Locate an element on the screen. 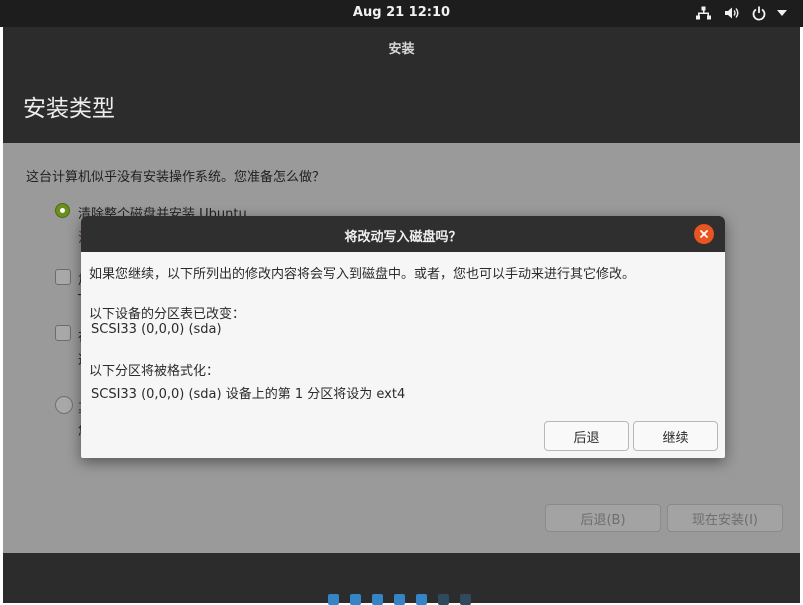 The height and width of the screenshot is (605, 803). close-icon is located at coordinates (704, 234).